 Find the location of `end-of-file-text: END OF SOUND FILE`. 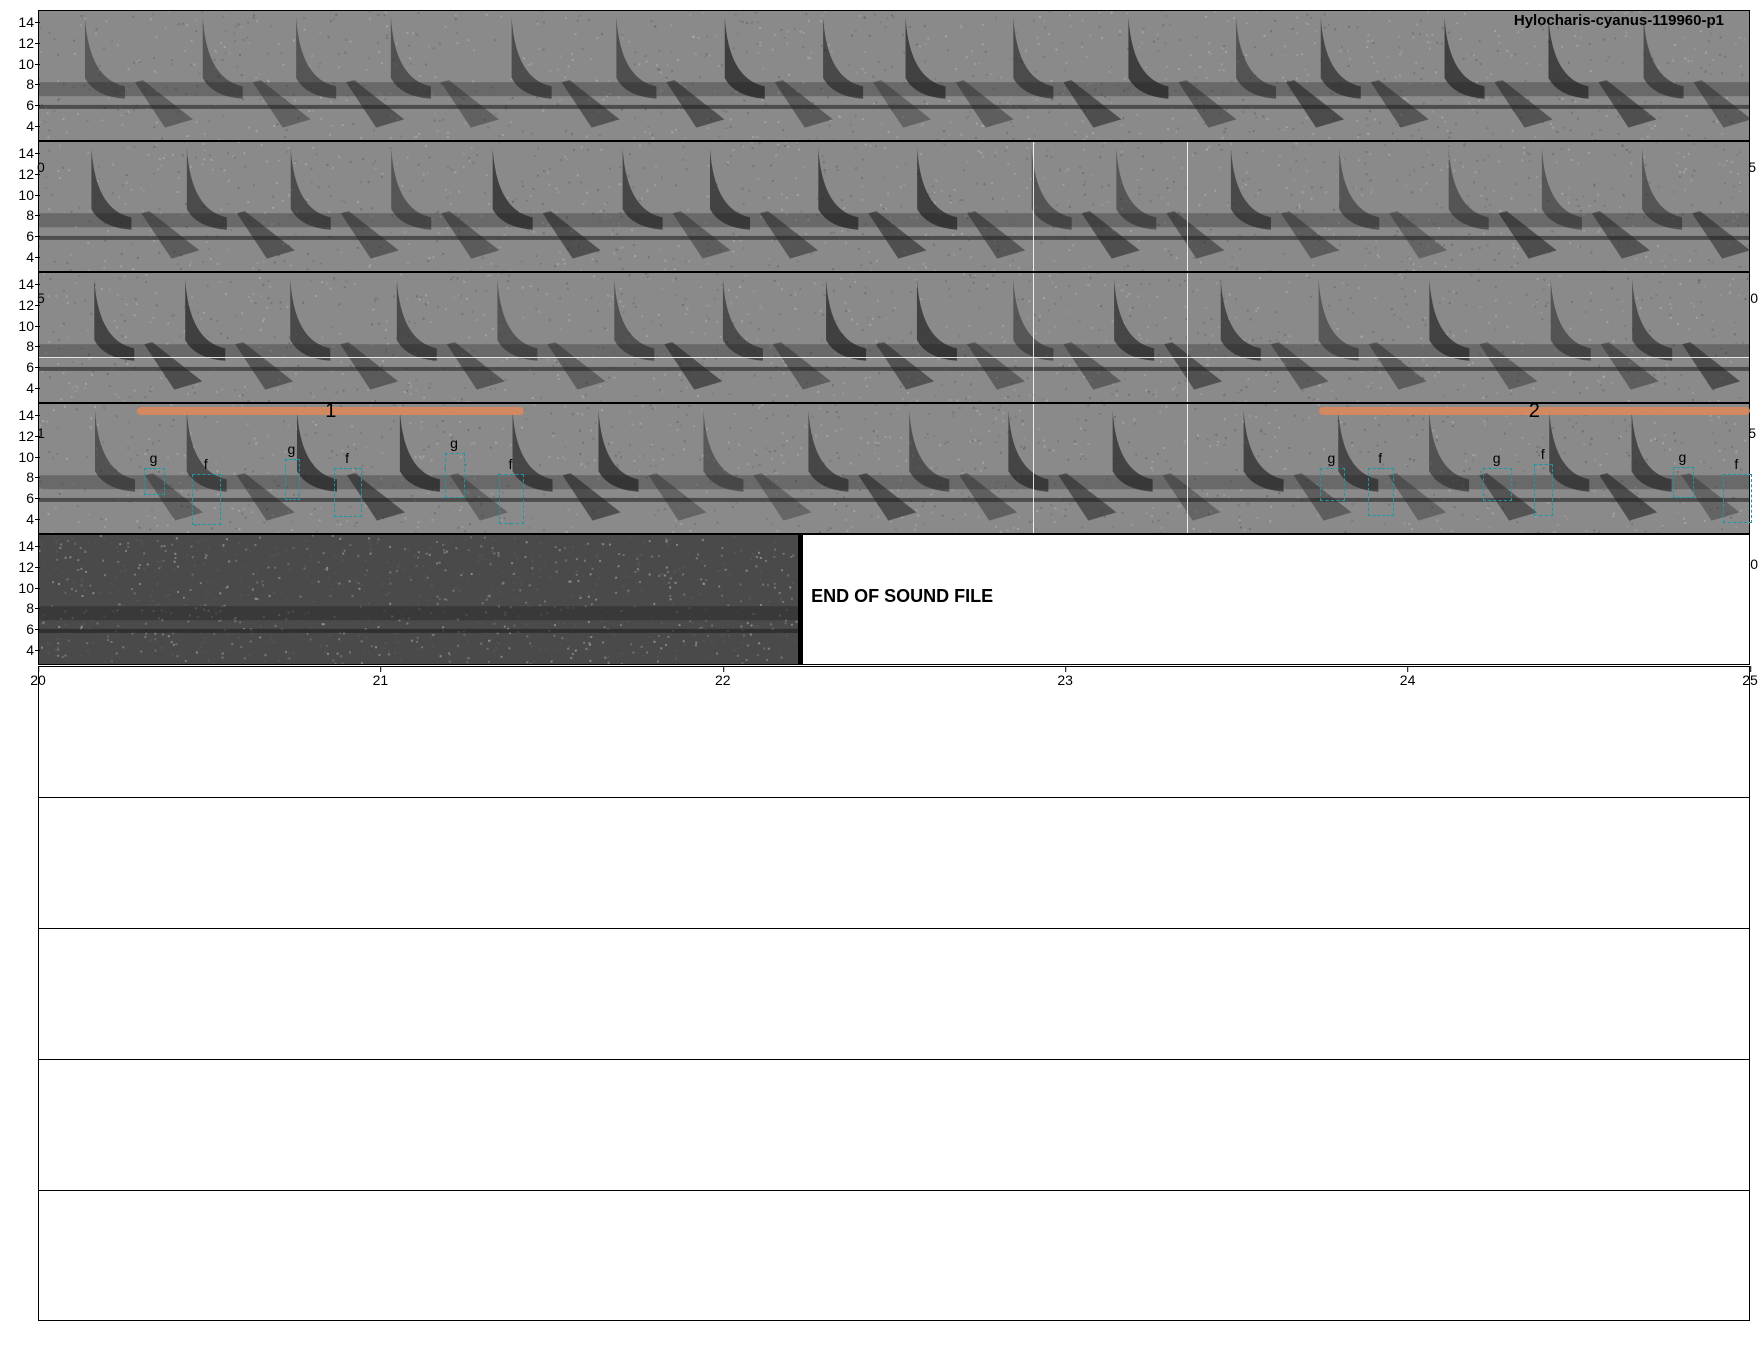

end-of-file-text: END OF SOUND FILE is located at coordinates (902, 596).